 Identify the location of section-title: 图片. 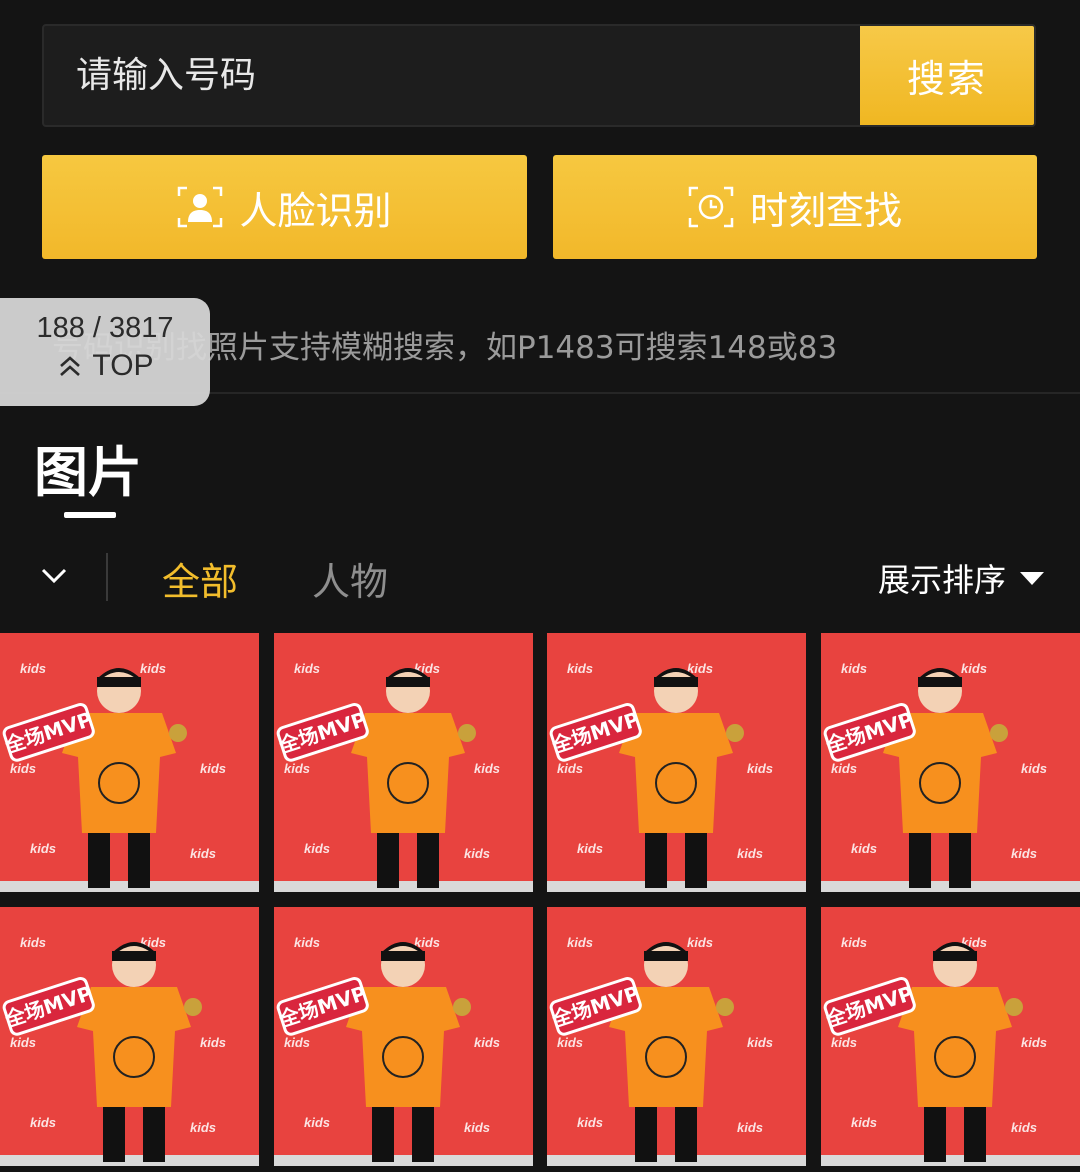
(88, 472).